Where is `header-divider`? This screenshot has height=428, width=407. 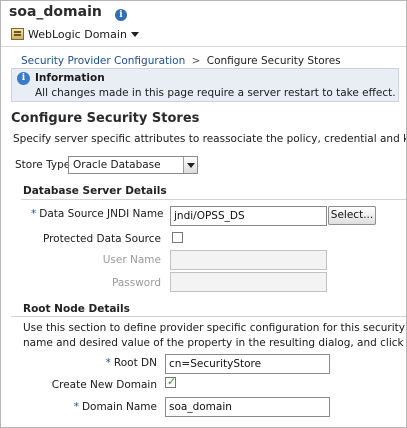 header-divider is located at coordinates (203, 46).